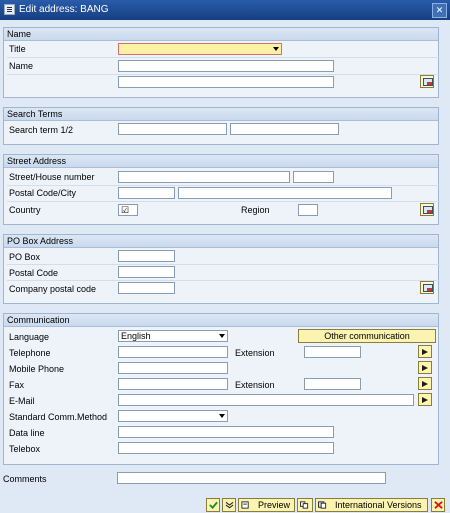 This screenshot has height=513, width=450. I want to click on bottom-toolbar: Preview International Versions, so click(225, 505).